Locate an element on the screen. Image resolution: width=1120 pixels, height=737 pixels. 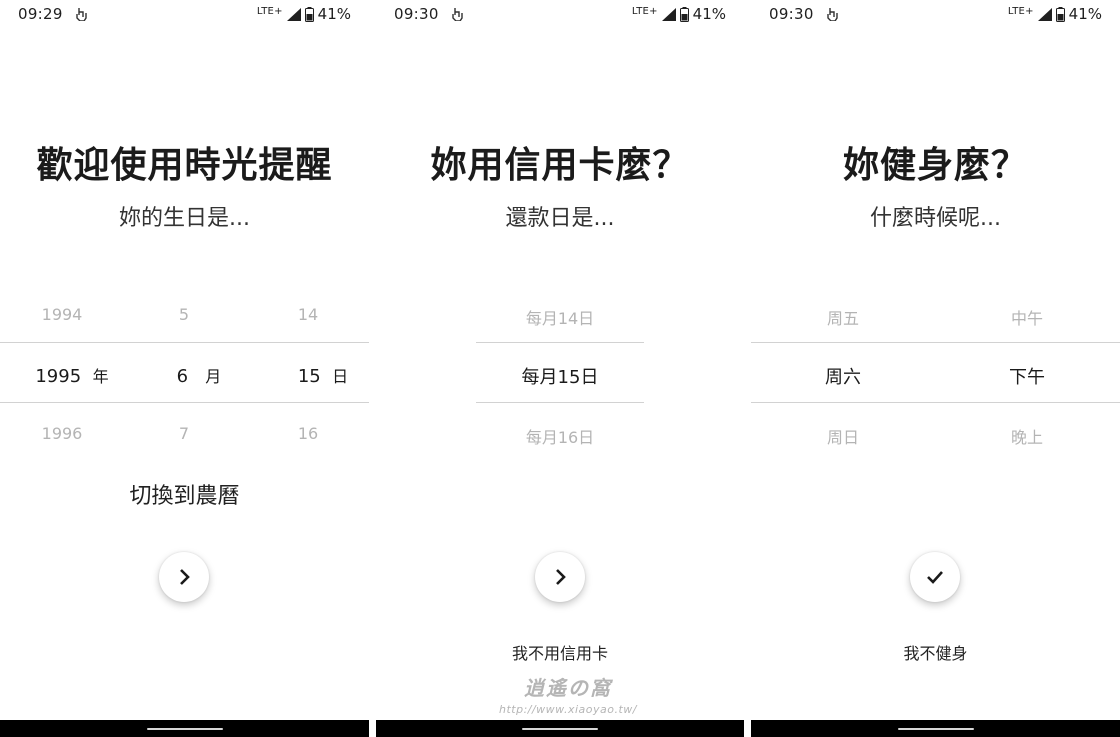
picker-selected-period: 下午 is located at coordinates (1027, 376).